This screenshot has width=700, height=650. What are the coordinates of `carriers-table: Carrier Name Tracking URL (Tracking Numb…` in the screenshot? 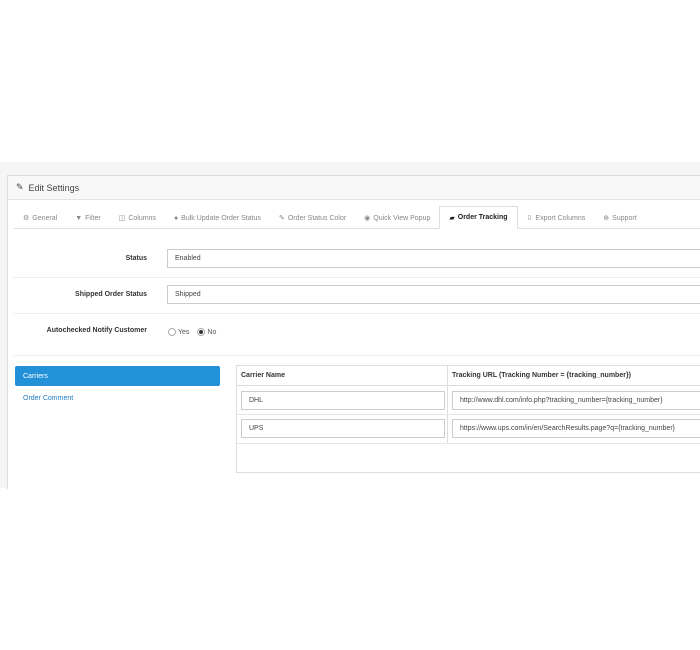 It's located at (468, 419).